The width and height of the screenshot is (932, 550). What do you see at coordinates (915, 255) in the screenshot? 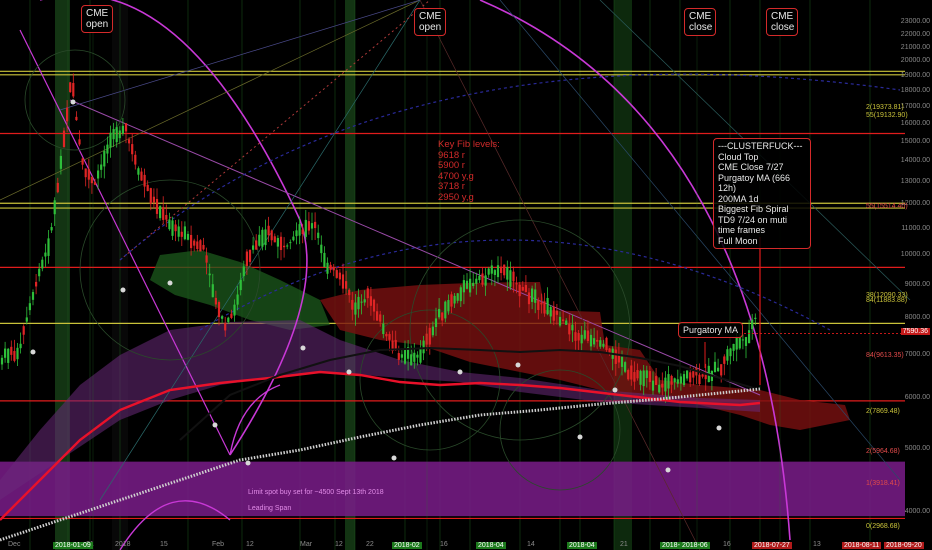
I see `price-tick-label: 10000.00` at bounding box center [915, 255].